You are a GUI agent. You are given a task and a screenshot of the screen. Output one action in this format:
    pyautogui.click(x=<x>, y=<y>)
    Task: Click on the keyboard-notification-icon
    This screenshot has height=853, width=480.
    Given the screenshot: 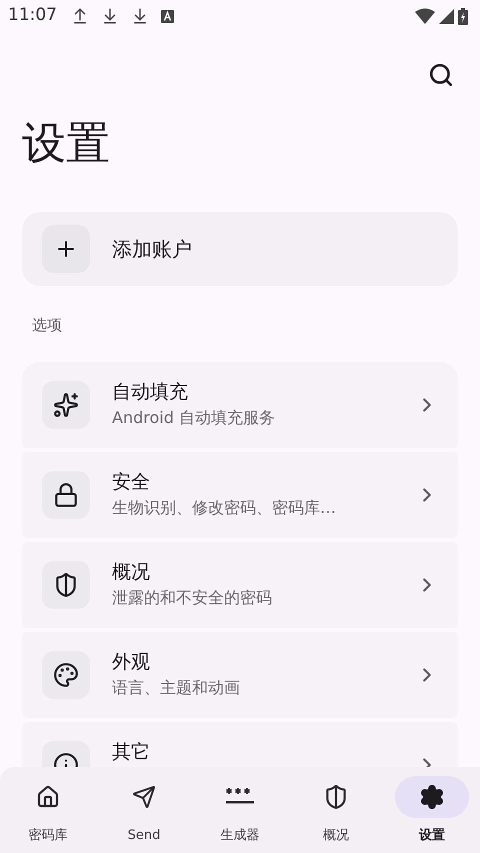 What is the action you would take?
    pyautogui.click(x=167, y=16)
    